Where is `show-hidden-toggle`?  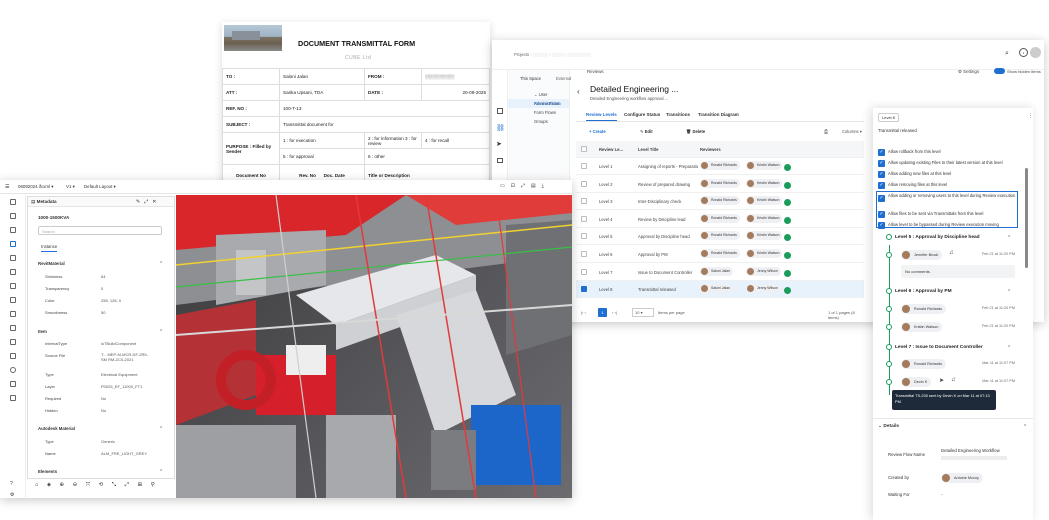
show-hidden-toggle is located at coordinates (999, 71).